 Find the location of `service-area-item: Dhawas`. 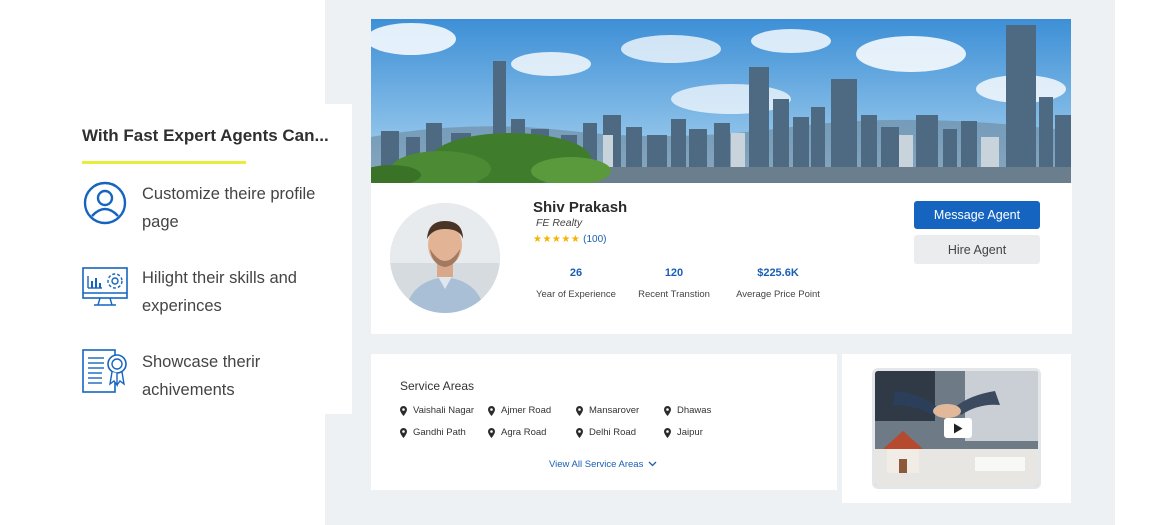

service-area-item: Dhawas is located at coordinates (687, 410).